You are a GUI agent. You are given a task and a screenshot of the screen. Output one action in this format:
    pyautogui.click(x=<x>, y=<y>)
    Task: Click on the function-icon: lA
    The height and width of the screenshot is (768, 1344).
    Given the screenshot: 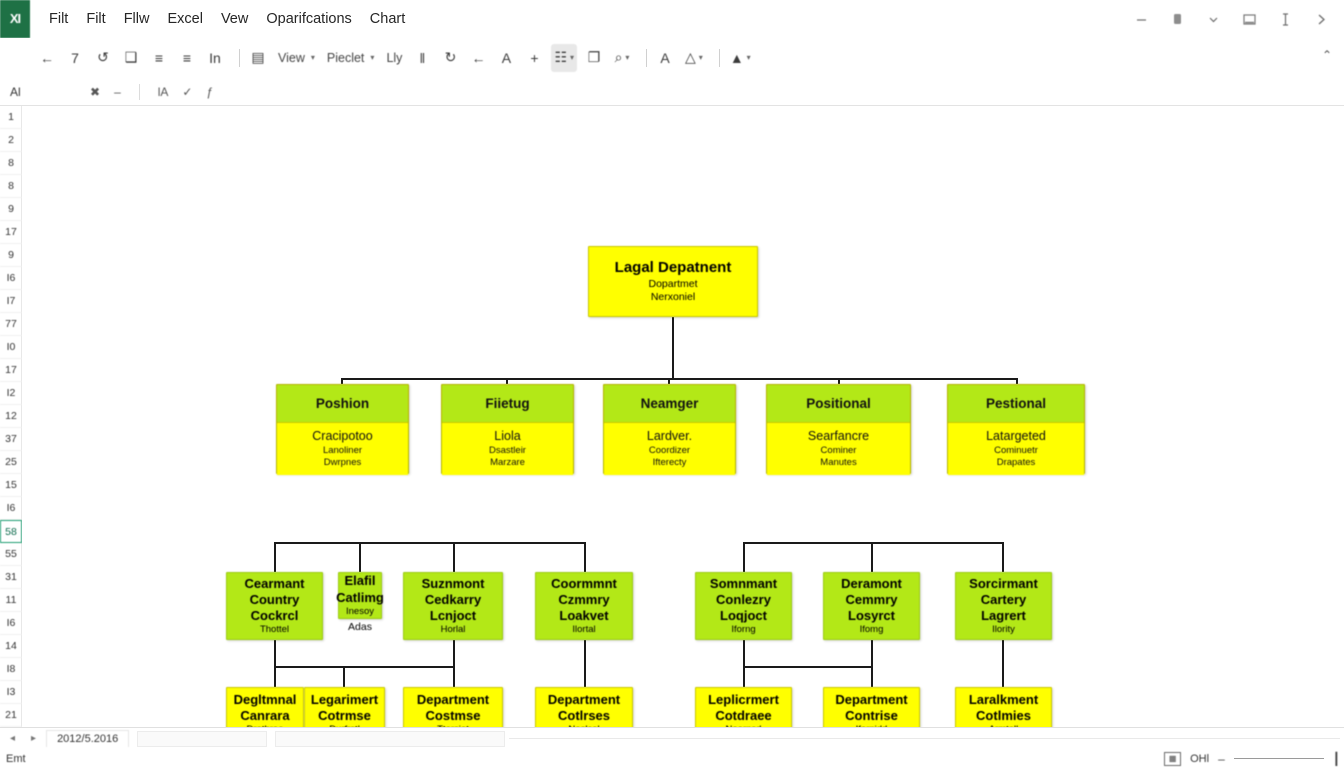 What is the action you would take?
    pyautogui.click(x=163, y=92)
    